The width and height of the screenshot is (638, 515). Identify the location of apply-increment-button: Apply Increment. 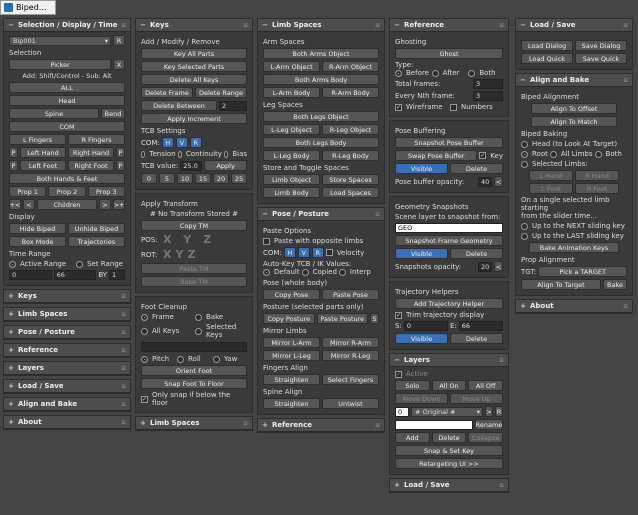
(194, 118).